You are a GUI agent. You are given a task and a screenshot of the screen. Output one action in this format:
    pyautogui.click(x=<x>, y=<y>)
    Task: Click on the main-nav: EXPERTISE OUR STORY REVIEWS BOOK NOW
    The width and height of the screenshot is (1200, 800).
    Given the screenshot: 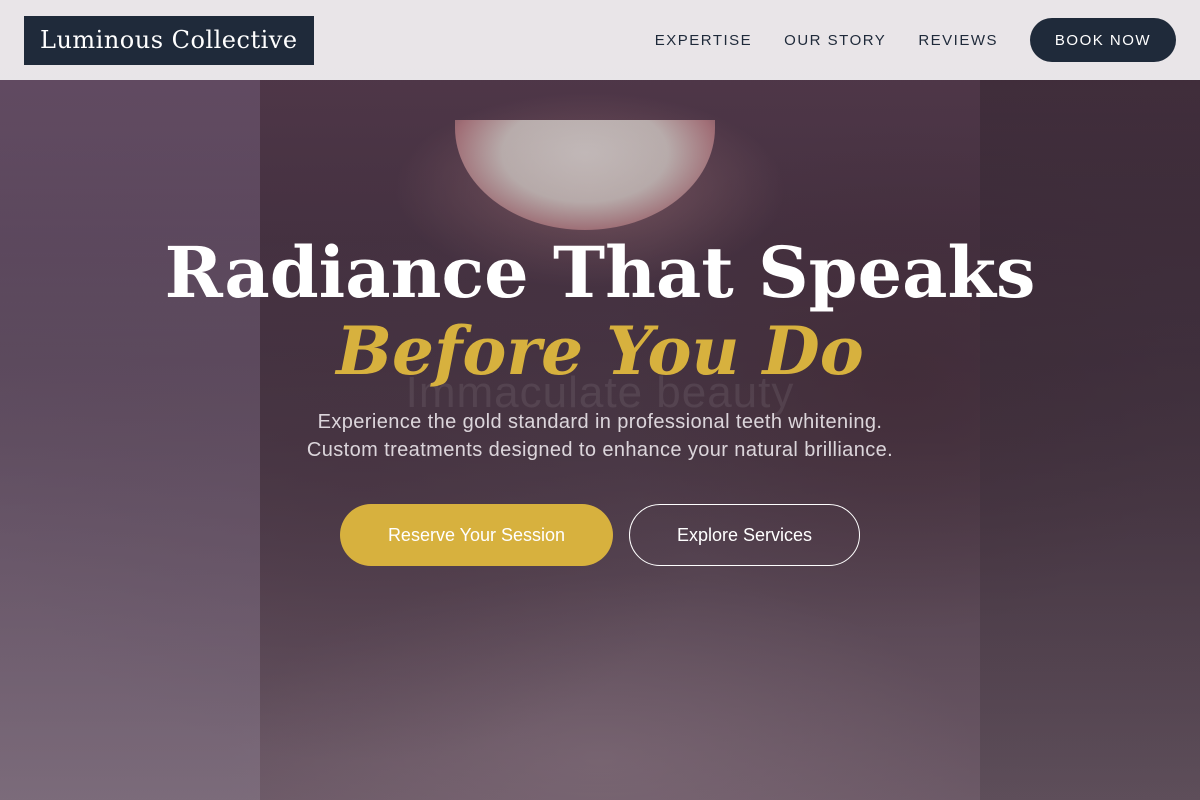 What is the action you would take?
    pyautogui.click(x=899, y=40)
    